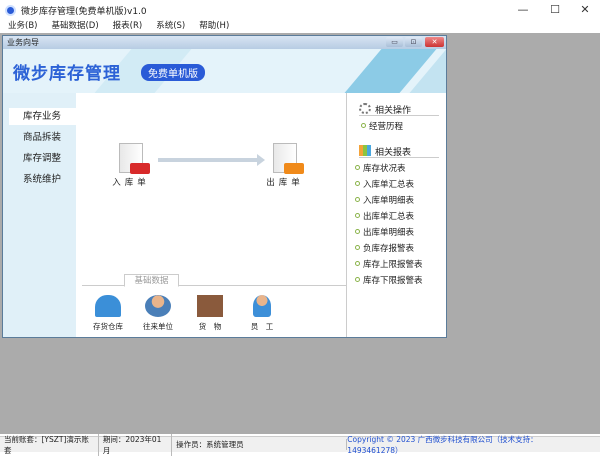  What do you see at coordinates (389, 265) in the screenshot?
I see `report-link: 库存上限报警表` at bounding box center [389, 265].